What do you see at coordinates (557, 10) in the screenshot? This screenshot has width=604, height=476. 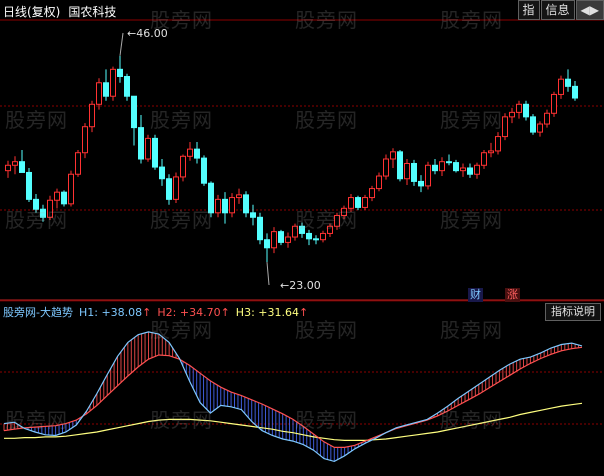 I see `info-button: 信息` at bounding box center [557, 10].